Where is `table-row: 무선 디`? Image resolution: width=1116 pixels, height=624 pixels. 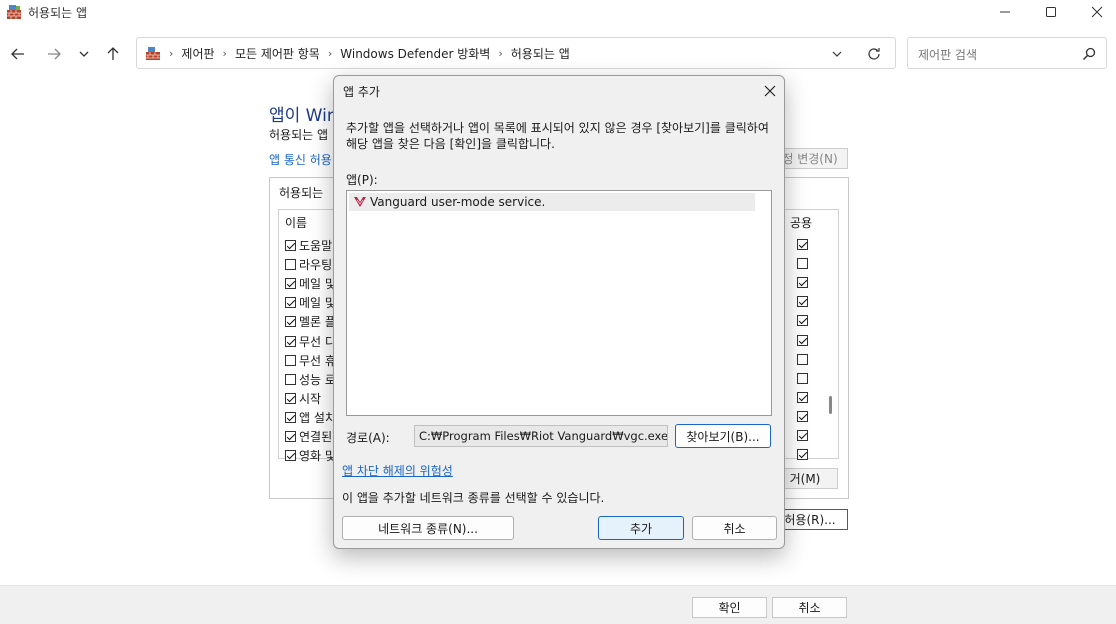 table-row: 무선 디 is located at coordinates (310, 341).